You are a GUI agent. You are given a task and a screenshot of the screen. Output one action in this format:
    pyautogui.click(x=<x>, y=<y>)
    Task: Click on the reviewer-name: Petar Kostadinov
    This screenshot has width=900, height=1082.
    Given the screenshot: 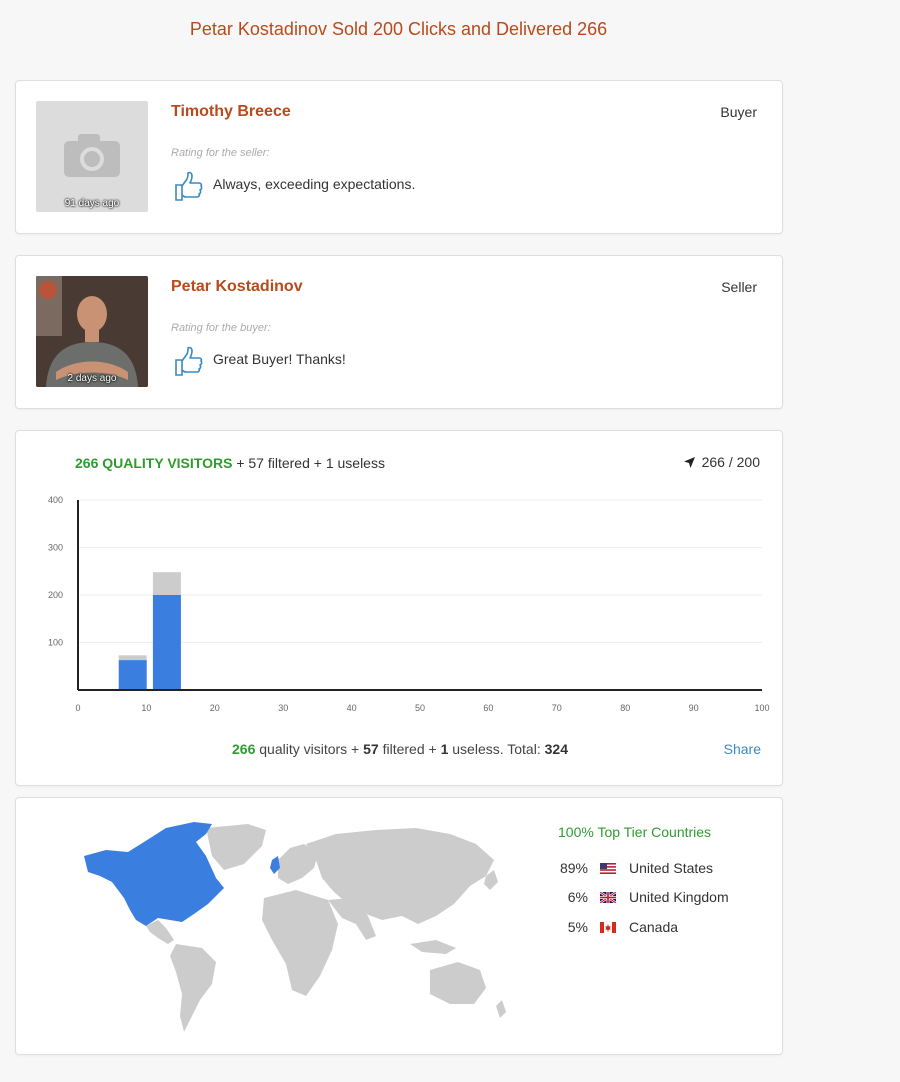 What is the action you would take?
    pyautogui.click(x=237, y=287)
    